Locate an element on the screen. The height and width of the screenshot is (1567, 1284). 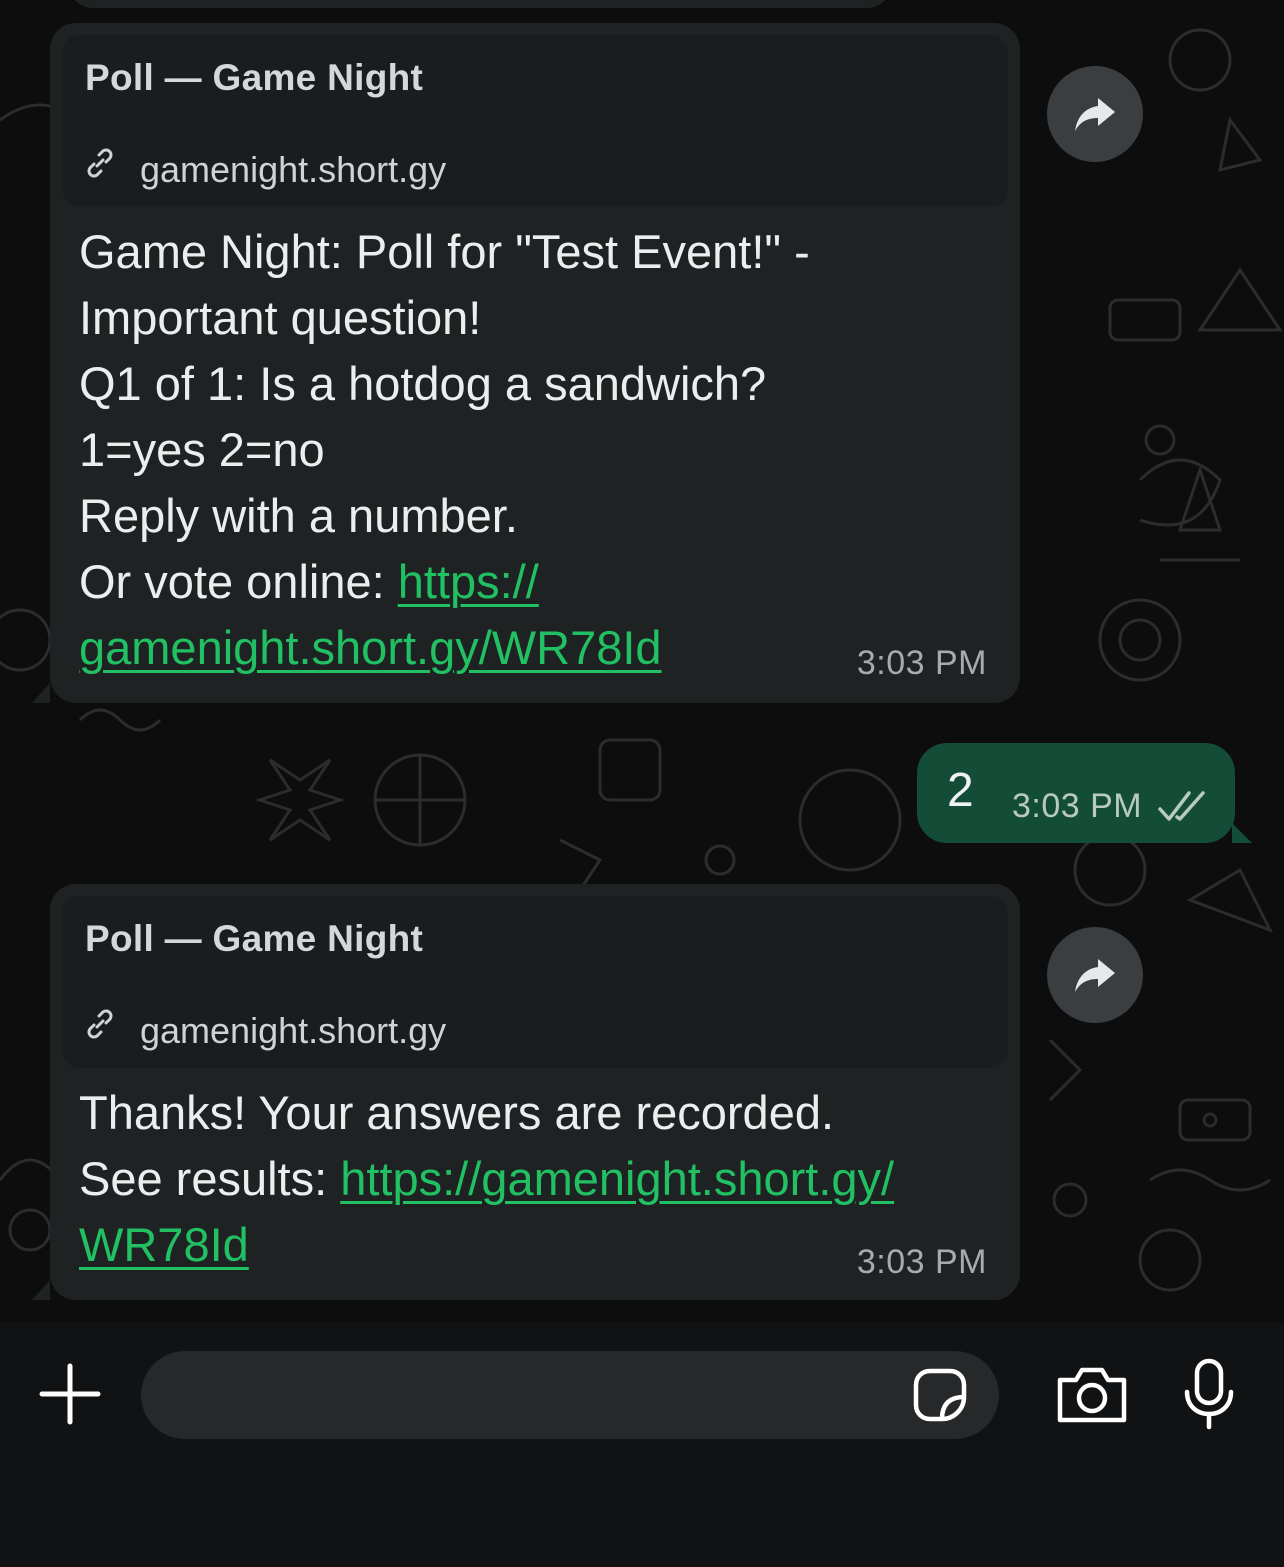
vote-link: gamenight.short.gy/WR78Id is located at coordinates (370, 647).